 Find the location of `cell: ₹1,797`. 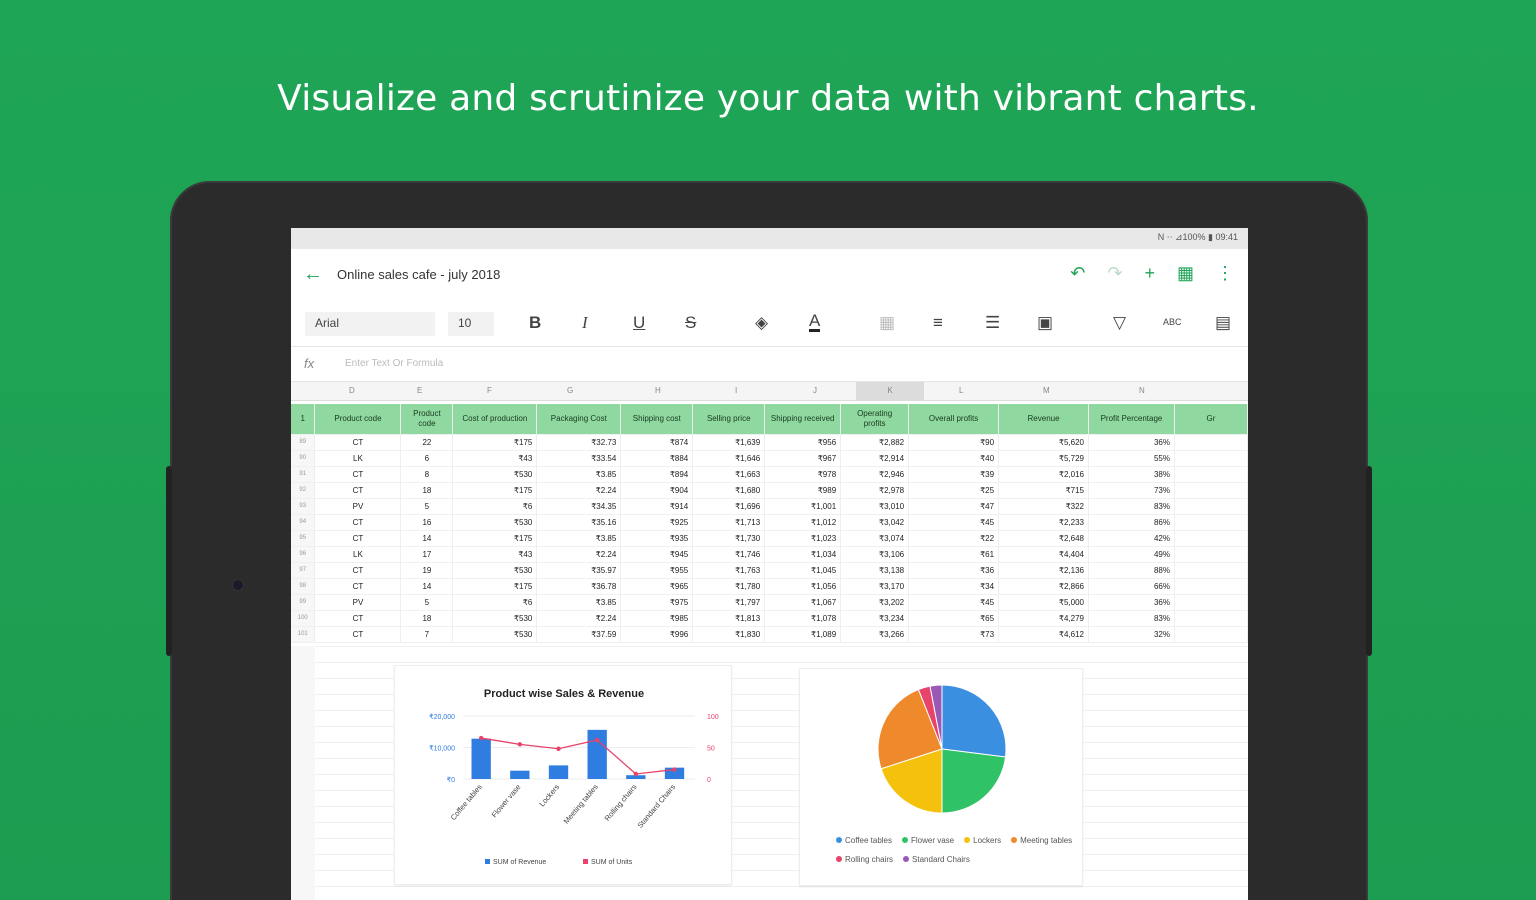

cell: ₹1,797 is located at coordinates (729, 602).